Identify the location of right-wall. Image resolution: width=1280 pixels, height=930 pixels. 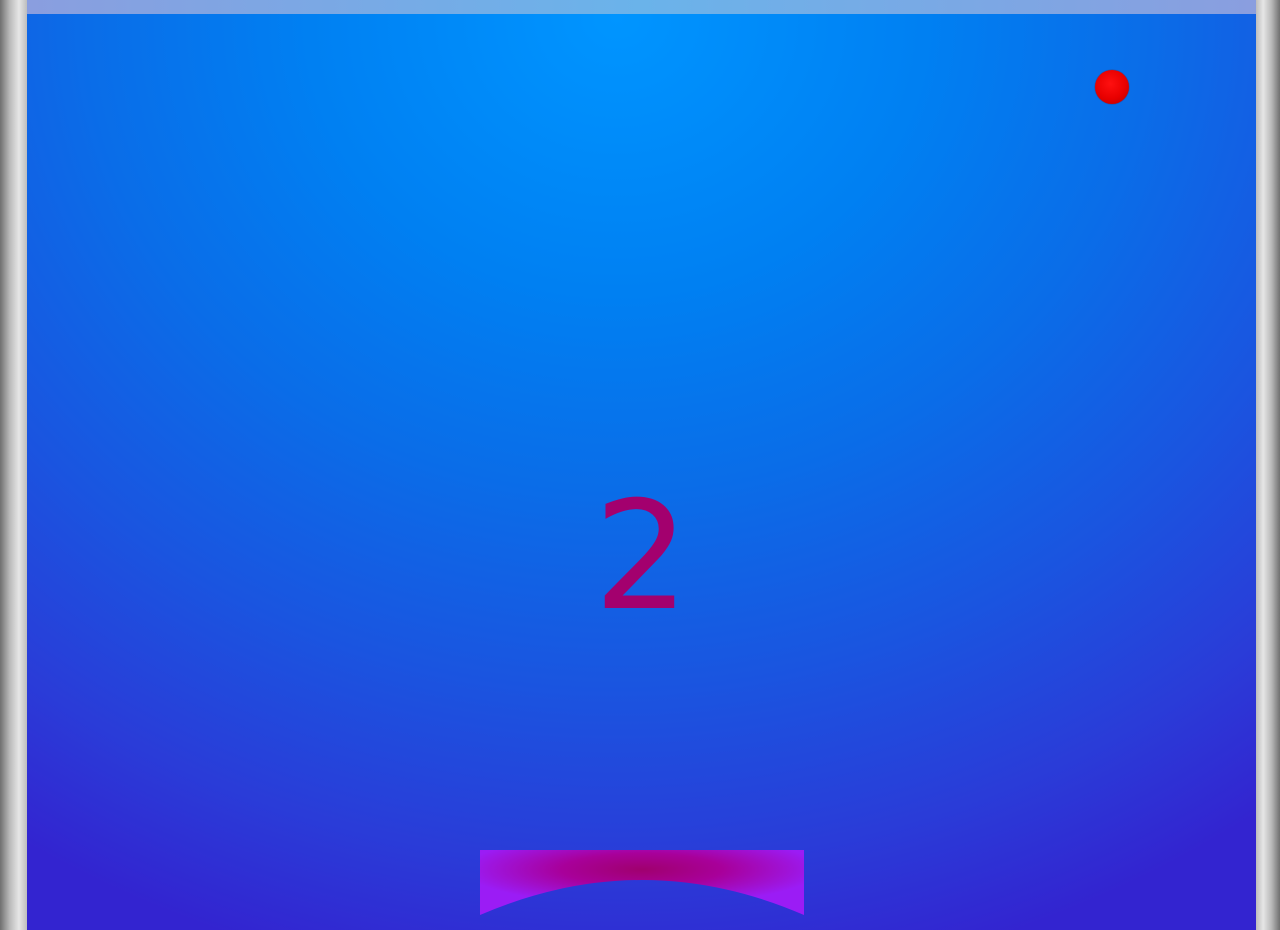
(1268, 465).